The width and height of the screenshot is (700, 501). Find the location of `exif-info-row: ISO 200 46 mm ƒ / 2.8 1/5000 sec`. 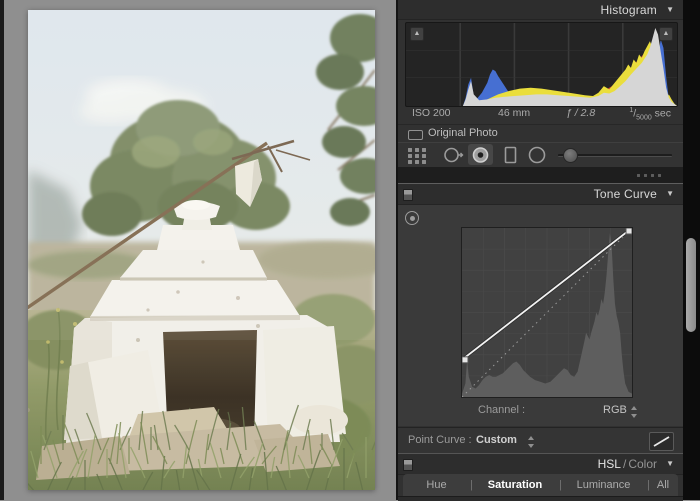

exif-info-row: ISO 200 46 mm ƒ / 2.8 1/5000 sec is located at coordinates (540, 114).